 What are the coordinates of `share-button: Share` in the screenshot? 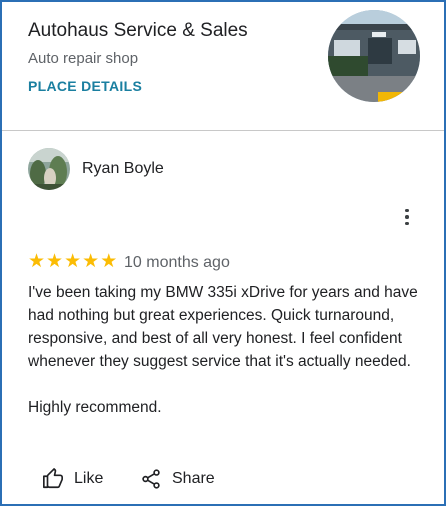 It's located at (177, 479).